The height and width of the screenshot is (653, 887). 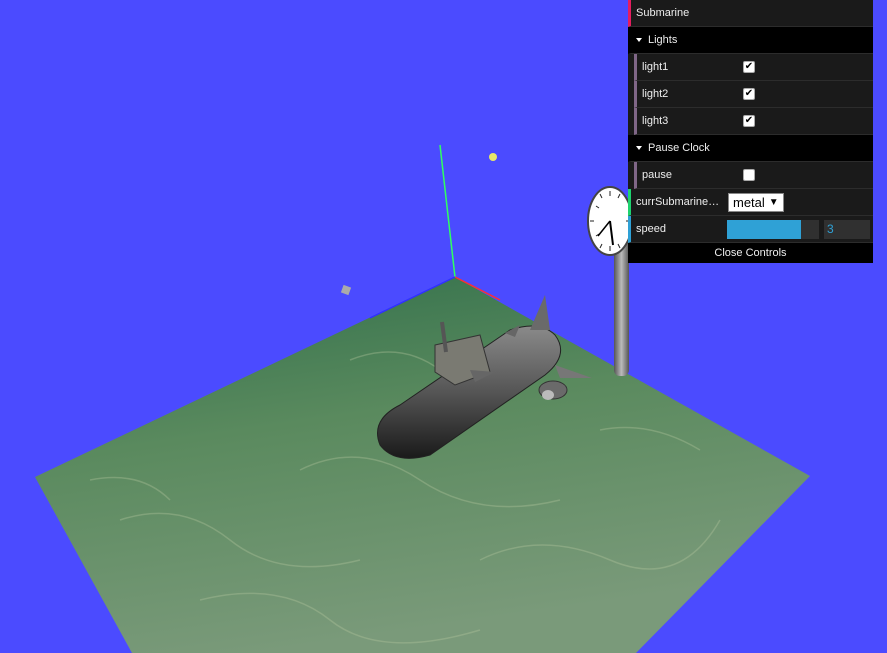 I want to click on pause-row: pause, so click(x=753, y=175).